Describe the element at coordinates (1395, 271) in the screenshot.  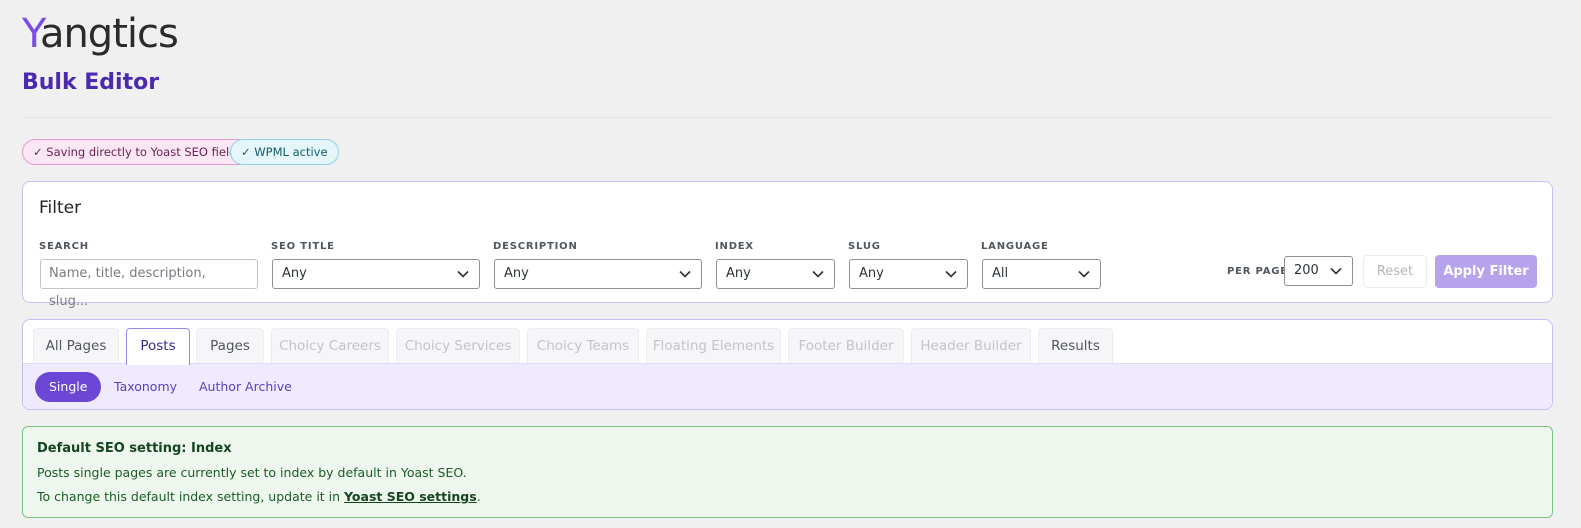
I see `reset-button: Reset` at that location.